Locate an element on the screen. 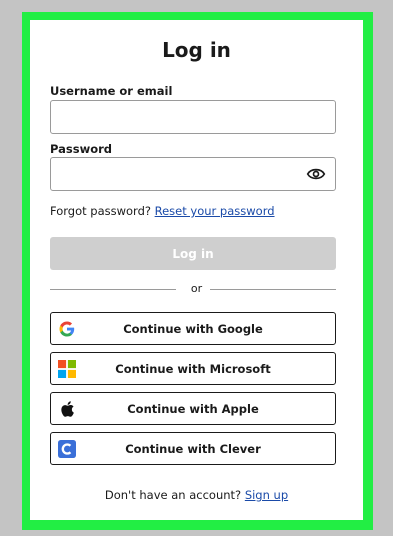 Image resolution: width=393 pixels, height=536 pixels. password-input is located at coordinates (193, 174).